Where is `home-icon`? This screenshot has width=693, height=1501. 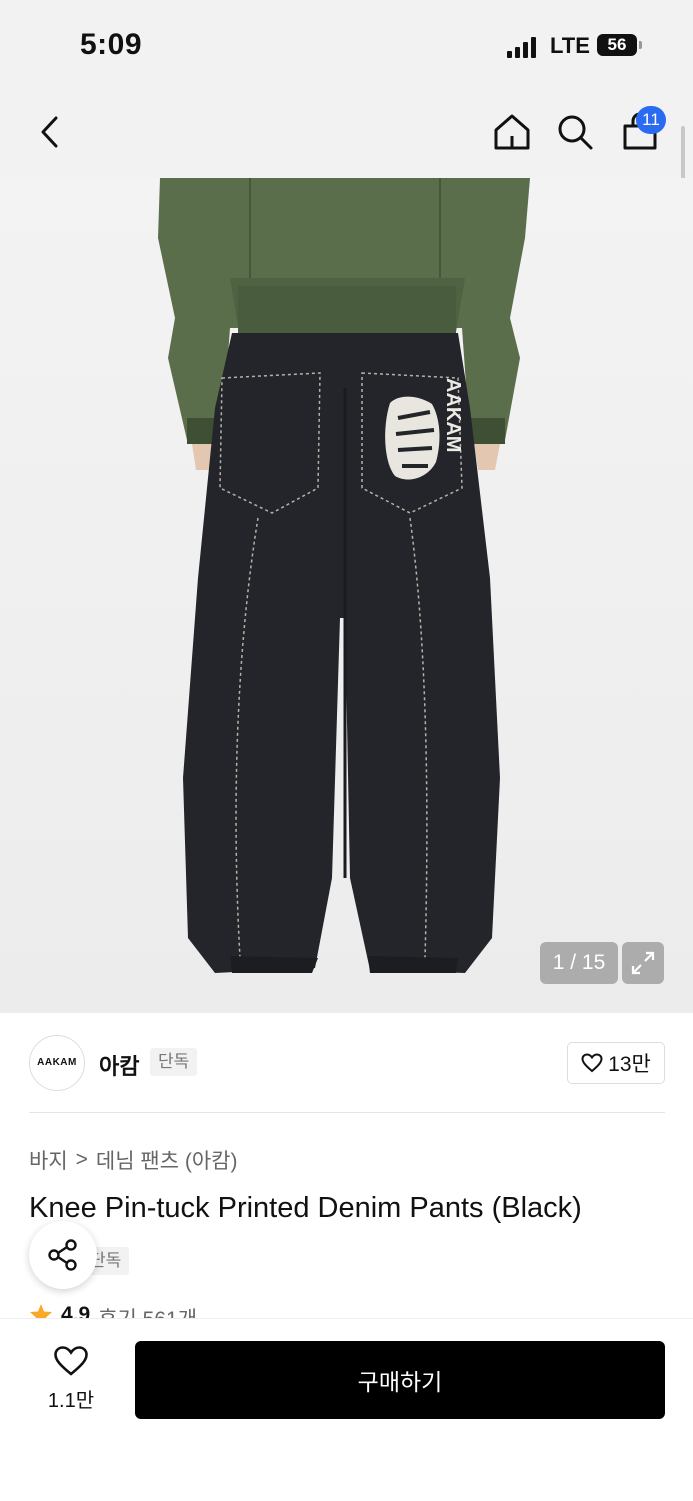
home-icon is located at coordinates (512, 132).